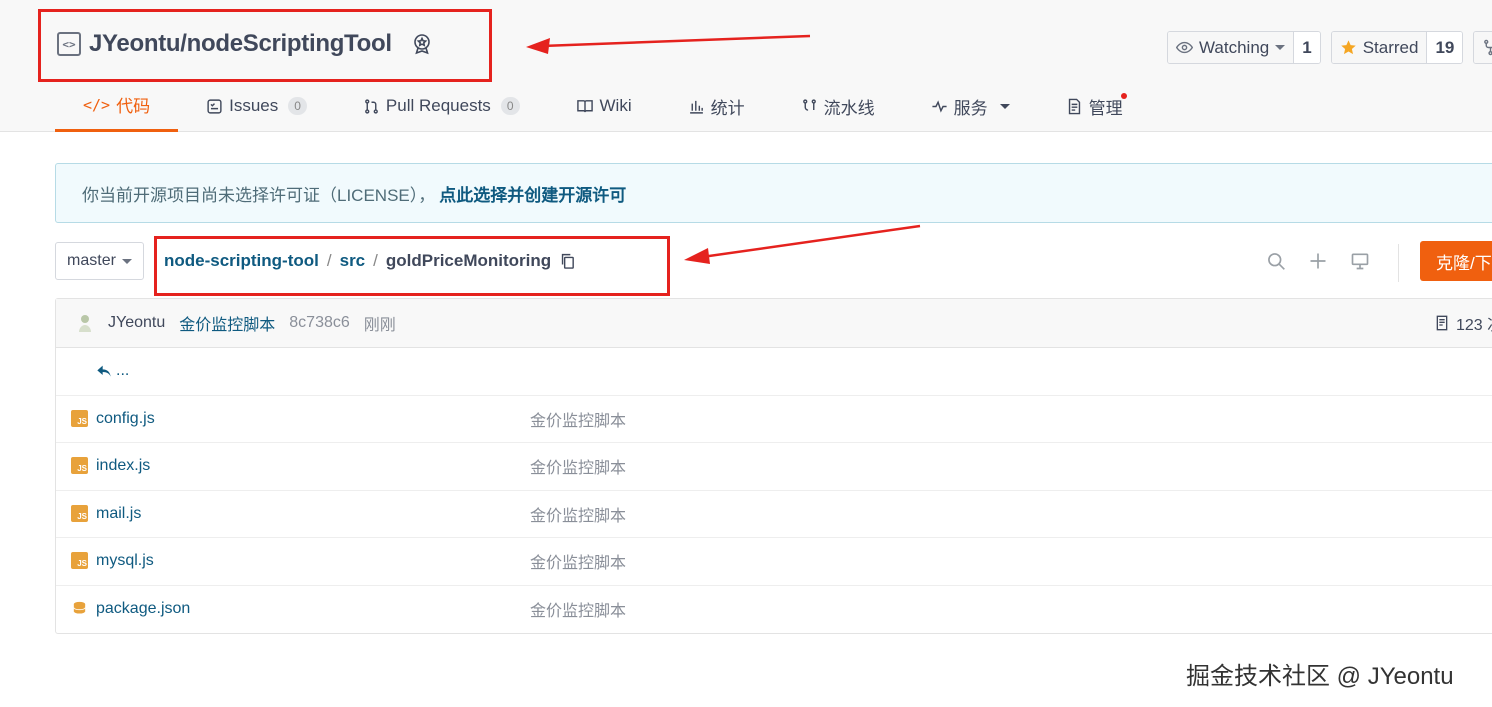 The height and width of the screenshot is (707, 1492). What do you see at coordinates (438, 105) in the screenshot?
I see `tab-pull-requests-label: Pull Requests` at bounding box center [438, 105].